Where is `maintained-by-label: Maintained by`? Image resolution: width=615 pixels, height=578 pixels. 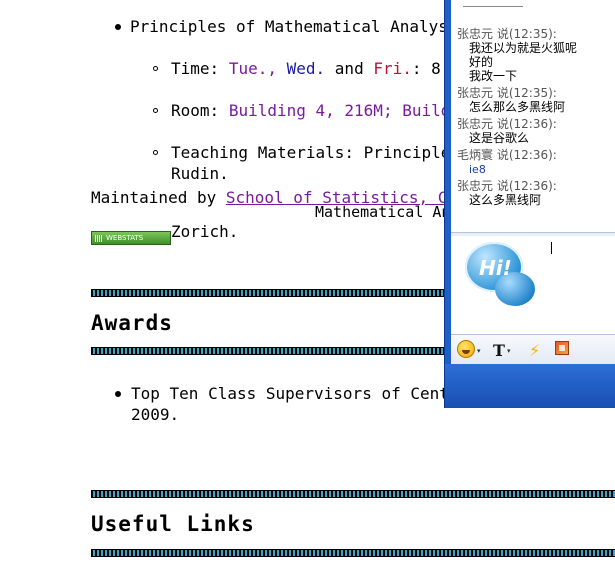
maintained-by-label: Maintained by is located at coordinates (154, 197).